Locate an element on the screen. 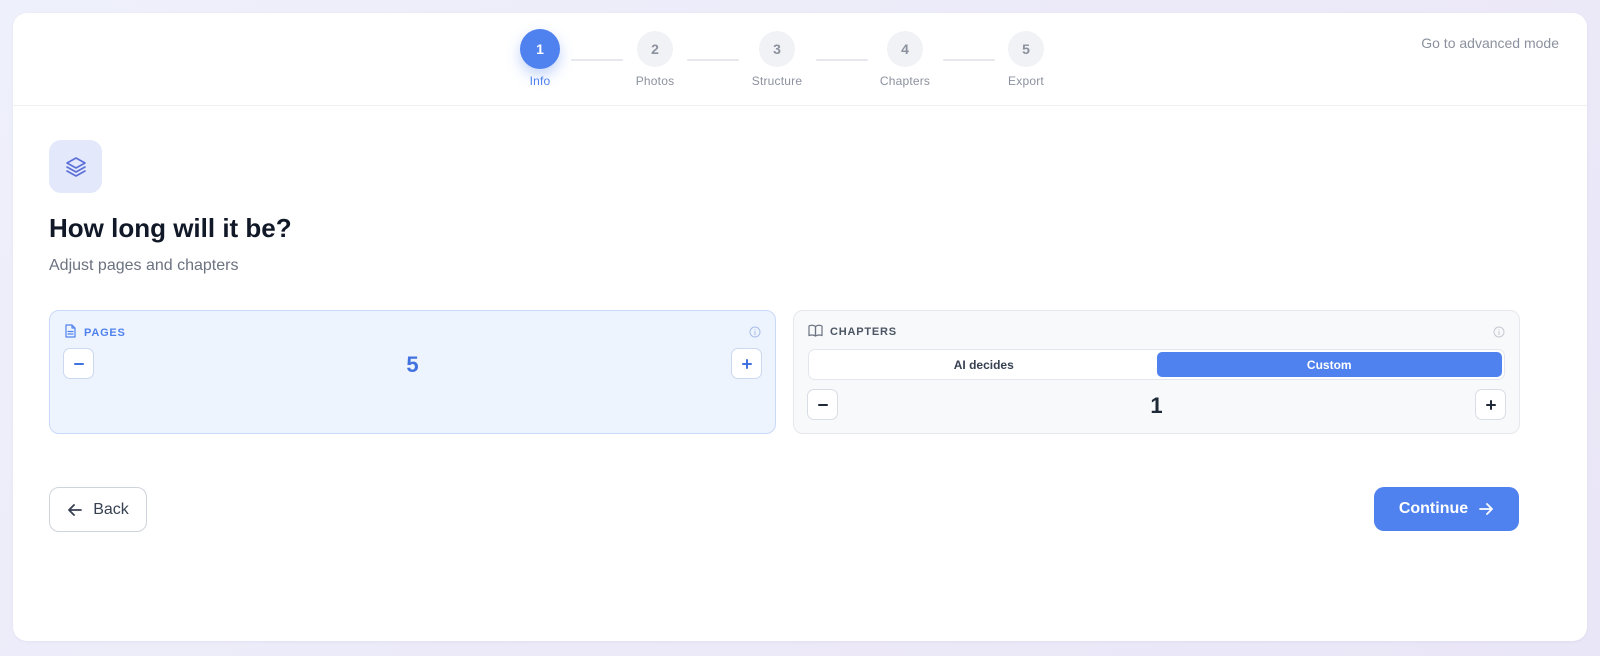  step-number: 3 is located at coordinates (777, 49).